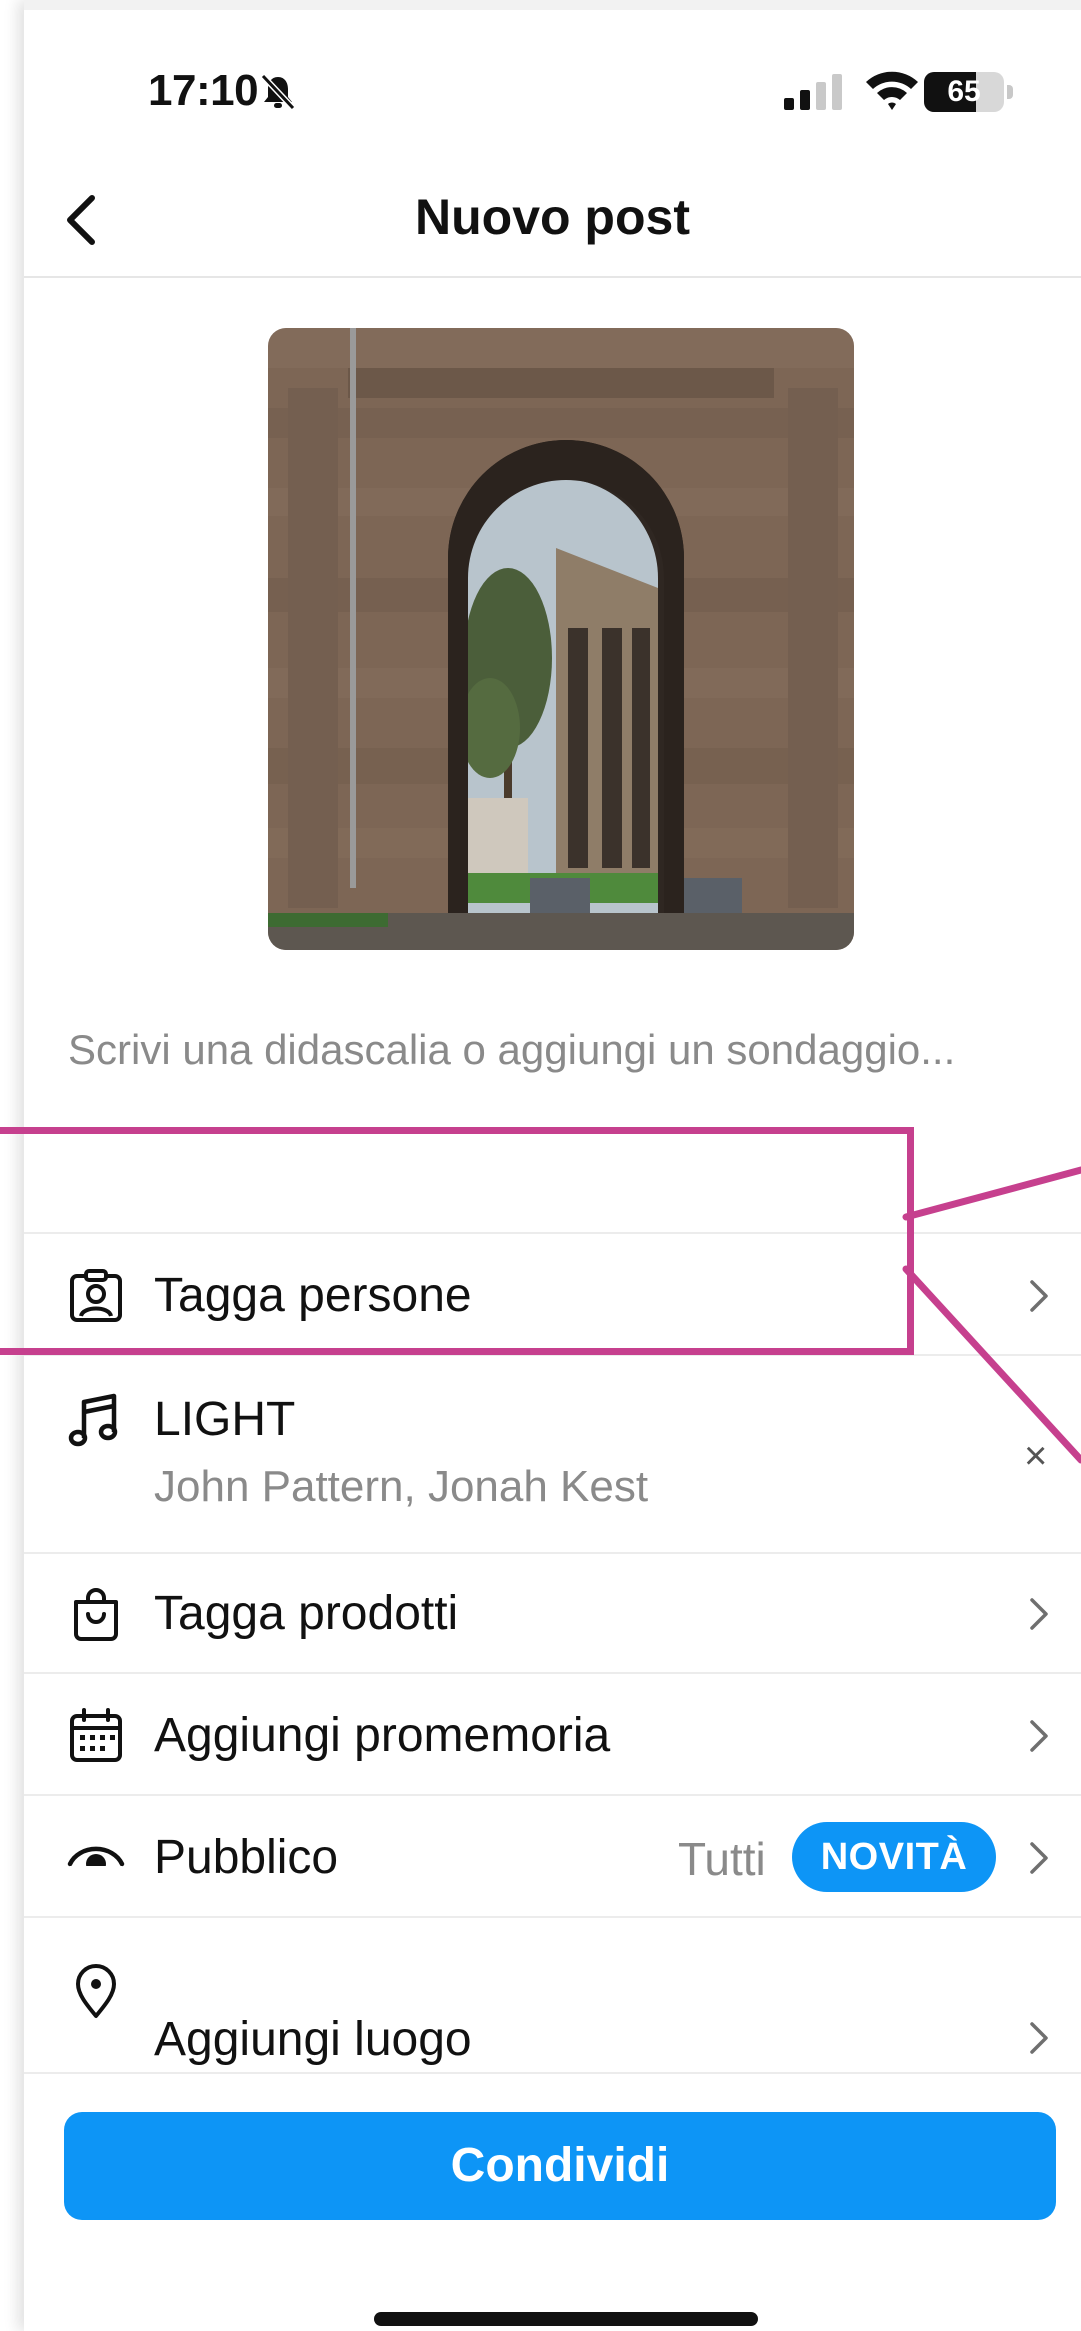  I want to click on tag-products-label: Tagga prodotti, so click(306, 1613).